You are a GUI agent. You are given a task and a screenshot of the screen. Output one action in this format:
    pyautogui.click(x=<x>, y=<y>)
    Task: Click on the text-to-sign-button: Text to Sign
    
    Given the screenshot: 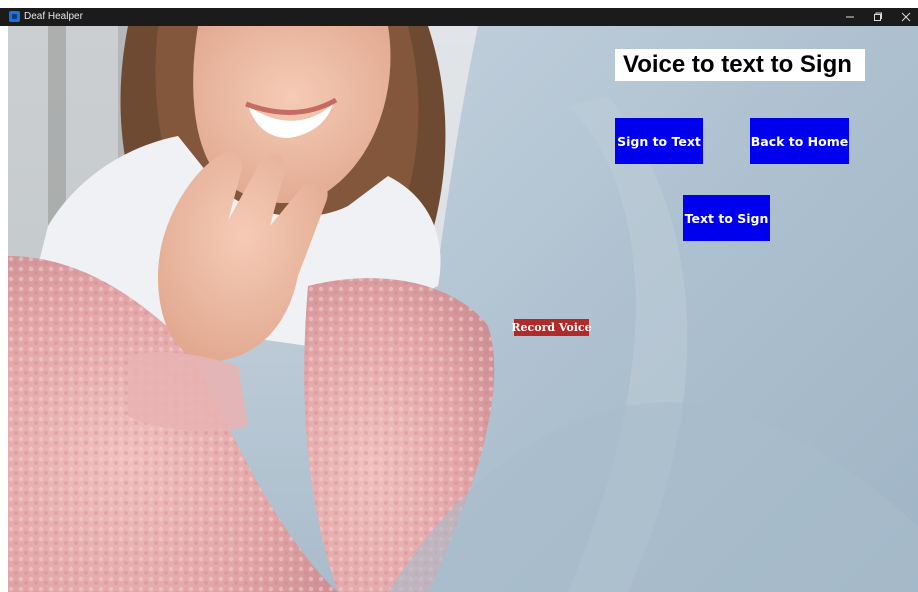 What is the action you would take?
    pyautogui.click(x=726, y=218)
    